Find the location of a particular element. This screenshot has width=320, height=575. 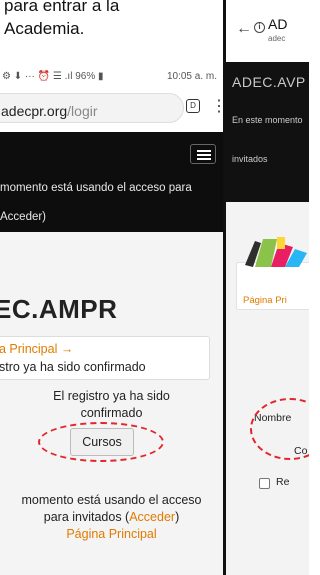

breadcrumb: a Principal → stro ya ha sido confirmado is located at coordinates (105, 358).